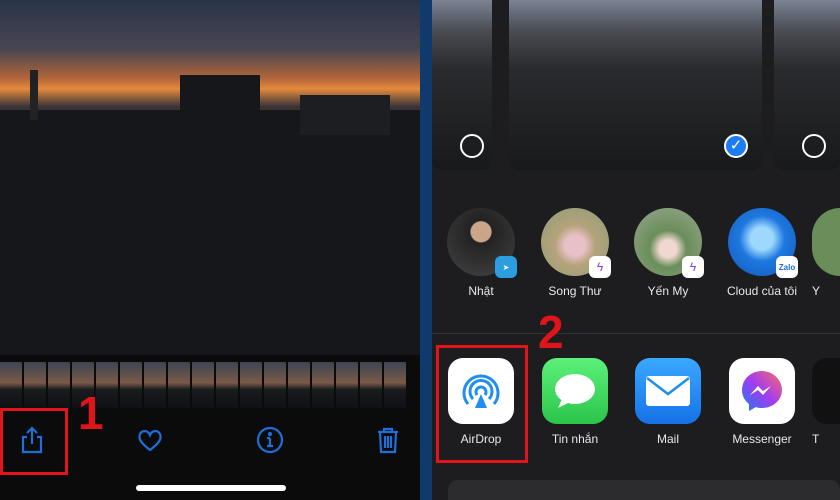 The height and width of the screenshot is (500, 840). I want to click on step-2-label: 2, so click(551, 332).